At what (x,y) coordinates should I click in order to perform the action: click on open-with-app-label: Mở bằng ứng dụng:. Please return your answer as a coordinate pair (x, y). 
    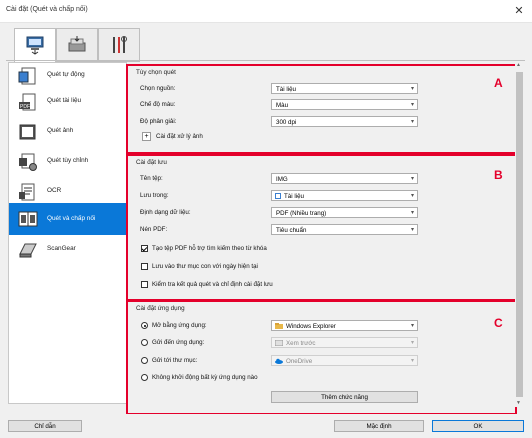
    Looking at the image, I should click on (179, 325).